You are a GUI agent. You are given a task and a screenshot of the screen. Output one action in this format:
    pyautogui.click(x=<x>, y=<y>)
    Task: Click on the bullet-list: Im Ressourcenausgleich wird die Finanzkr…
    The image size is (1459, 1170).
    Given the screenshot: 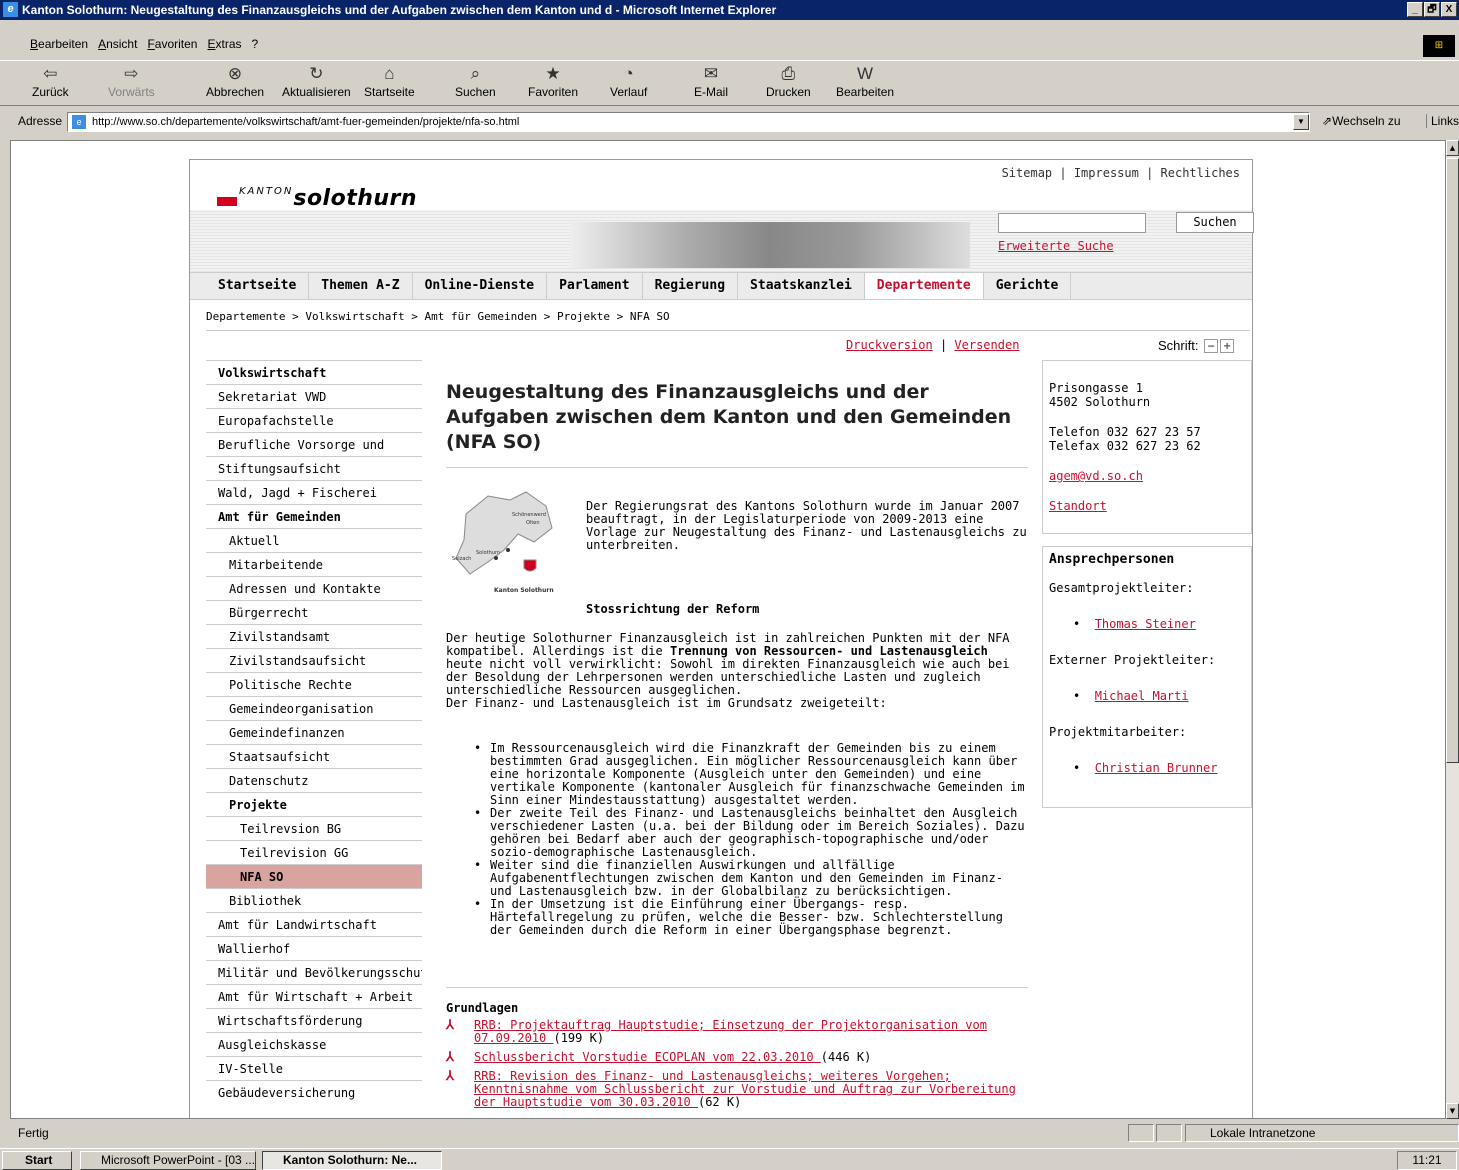 What is the action you would take?
    pyautogui.click(x=737, y=839)
    